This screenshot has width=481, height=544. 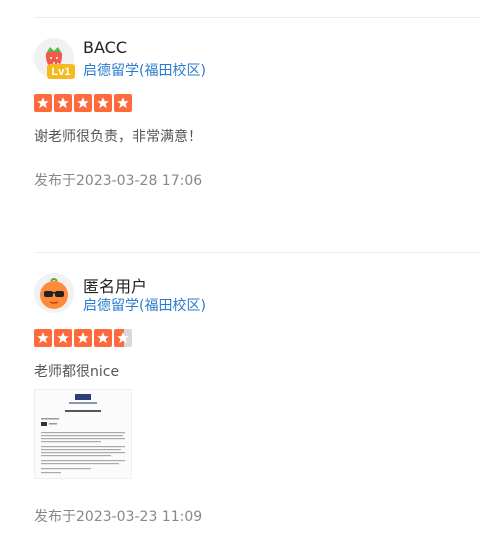 I want to click on document-thumbnail-icon, so click(x=83, y=434).